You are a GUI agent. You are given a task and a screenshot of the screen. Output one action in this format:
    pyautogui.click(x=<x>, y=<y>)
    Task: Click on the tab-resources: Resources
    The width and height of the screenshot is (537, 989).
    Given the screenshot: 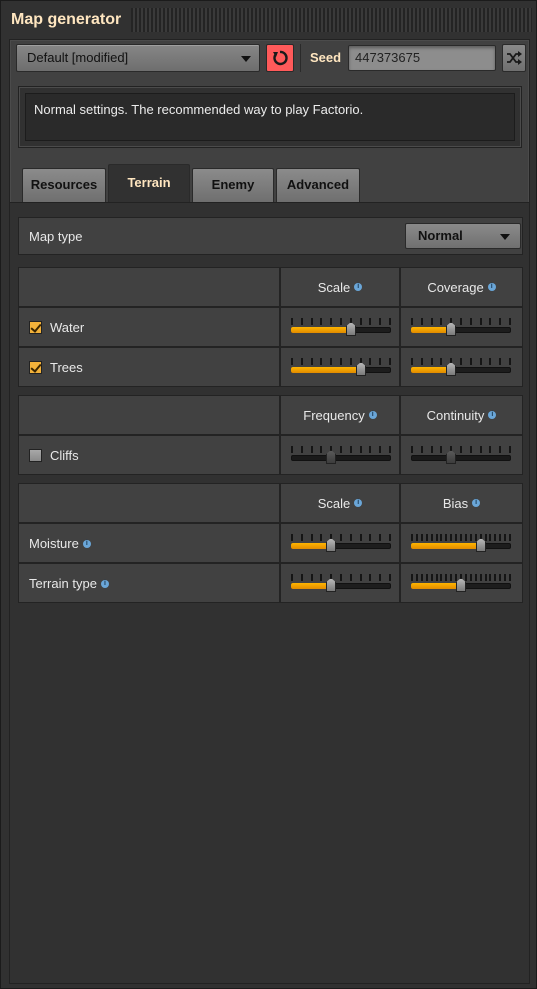 What is the action you would take?
    pyautogui.click(x=64, y=185)
    